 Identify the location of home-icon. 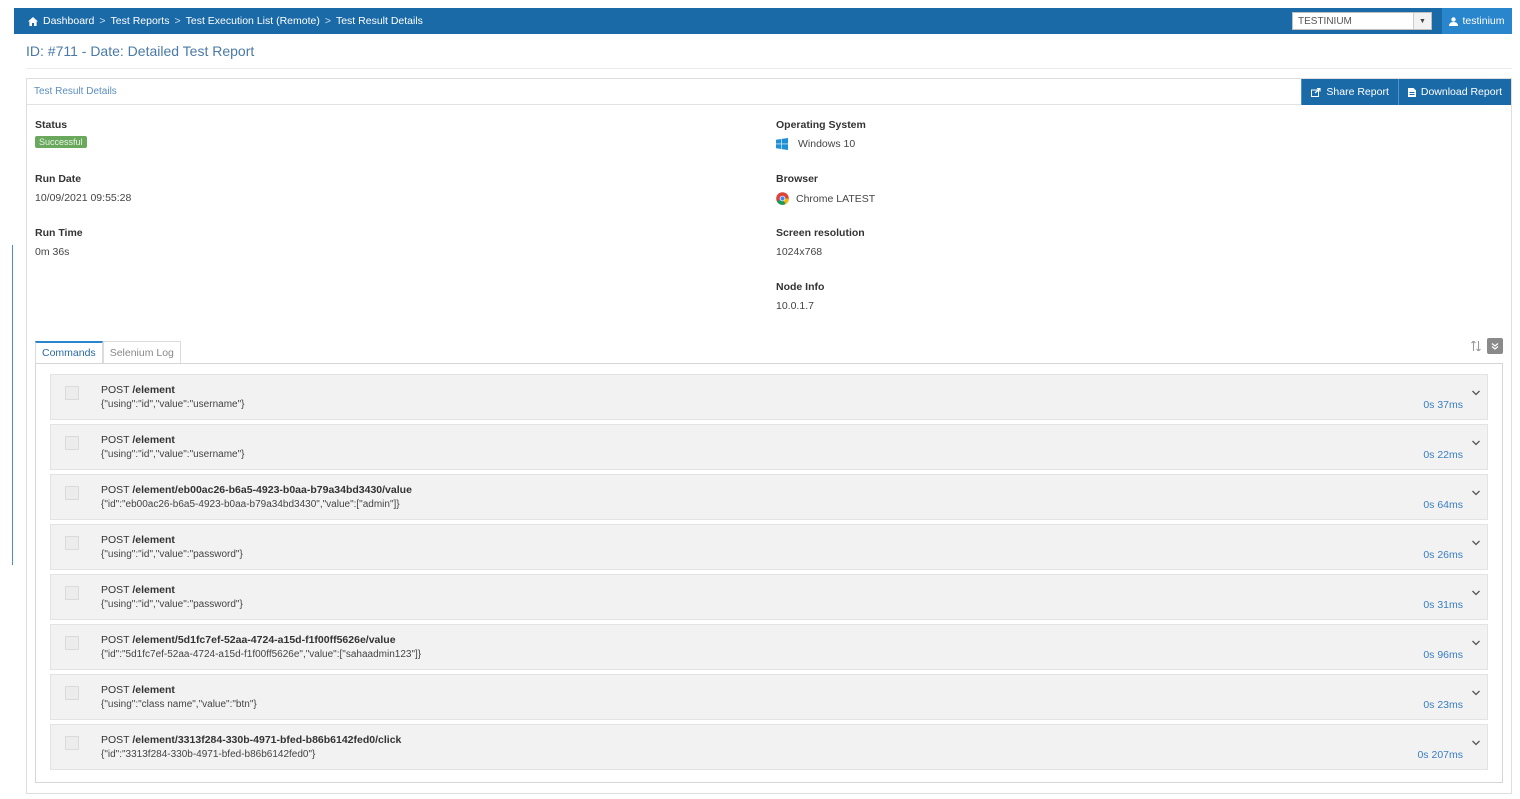
(33, 21).